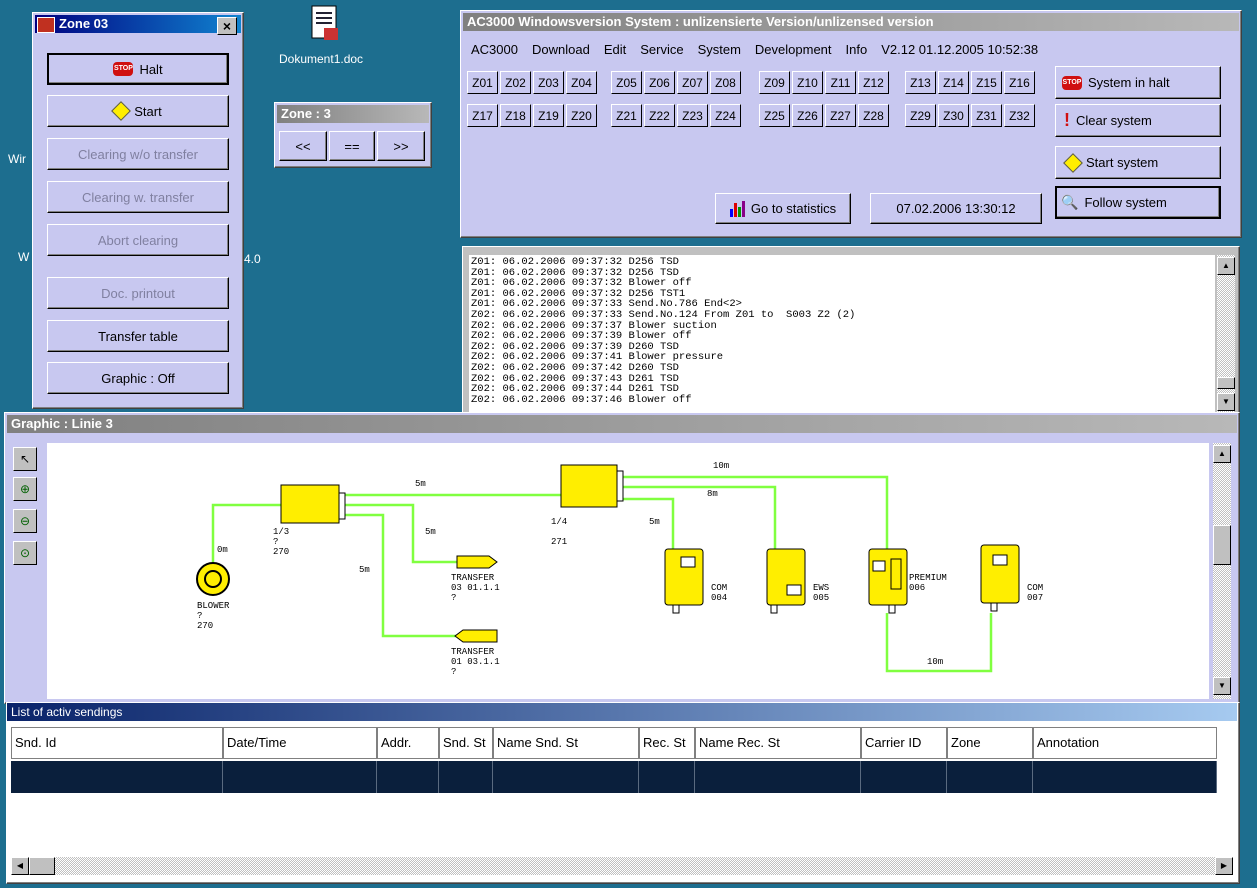 This screenshot has height=888, width=1257. What do you see at coordinates (960, 49) in the screenshot?
I see `version-text: V2.12 01.12.2005 10:52:38` at bounding box center [960, 49].